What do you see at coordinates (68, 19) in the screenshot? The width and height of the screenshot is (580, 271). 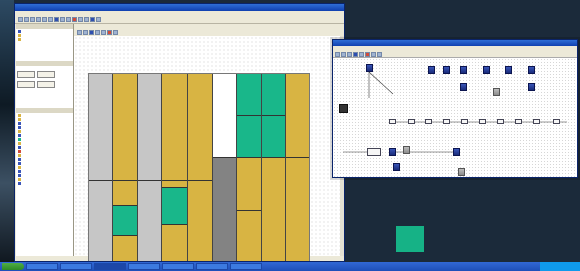 I see `redo-icon` at bounding box center [68, 19].